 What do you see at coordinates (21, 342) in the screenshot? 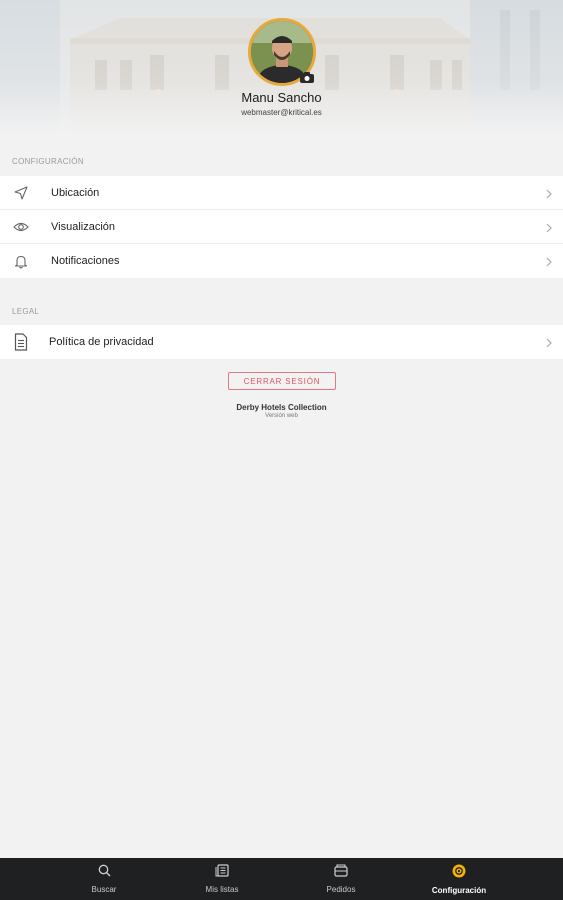
I see `document-icon` at bounding box center [21, 342].